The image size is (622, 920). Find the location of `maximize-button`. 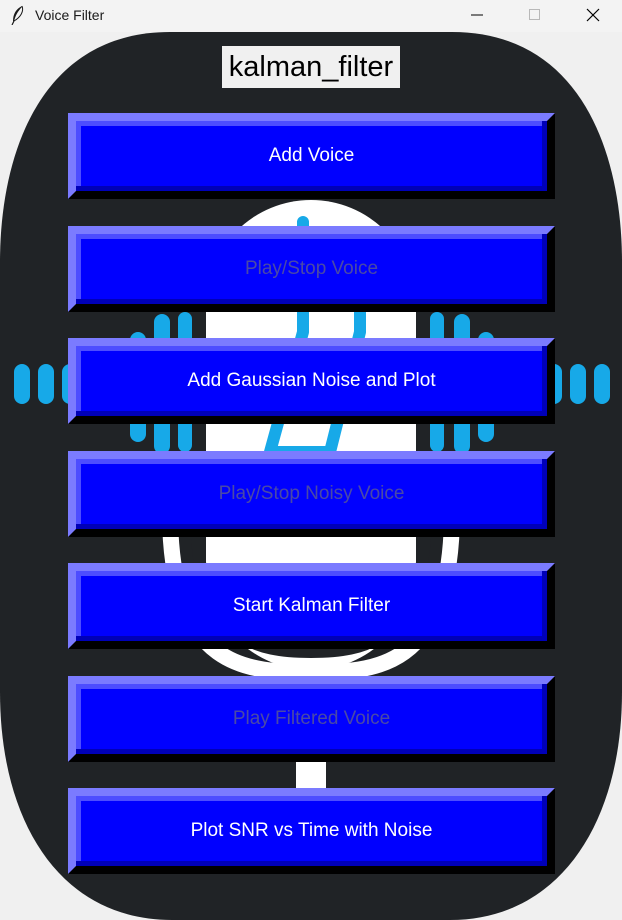

maximize-button is located at coordinates (535, 15).